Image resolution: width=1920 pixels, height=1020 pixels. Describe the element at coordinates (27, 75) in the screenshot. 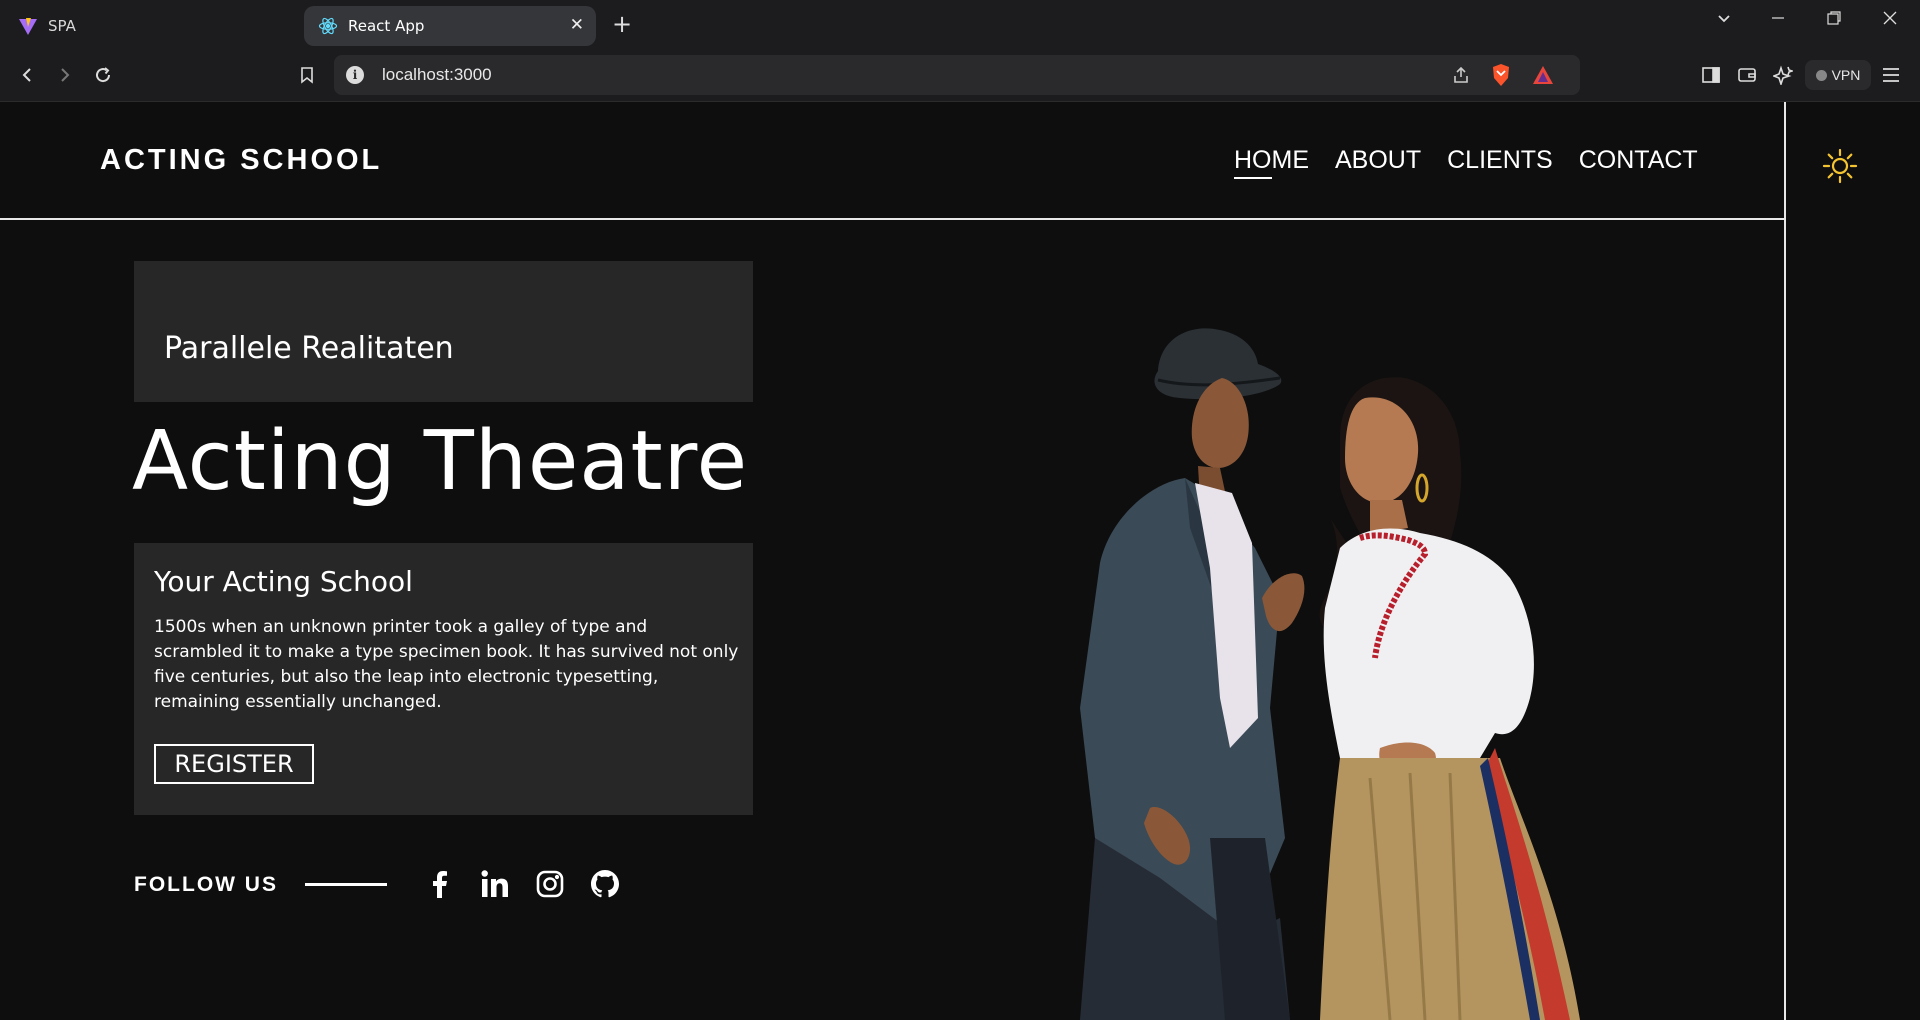

I see `back-icon` at that location.